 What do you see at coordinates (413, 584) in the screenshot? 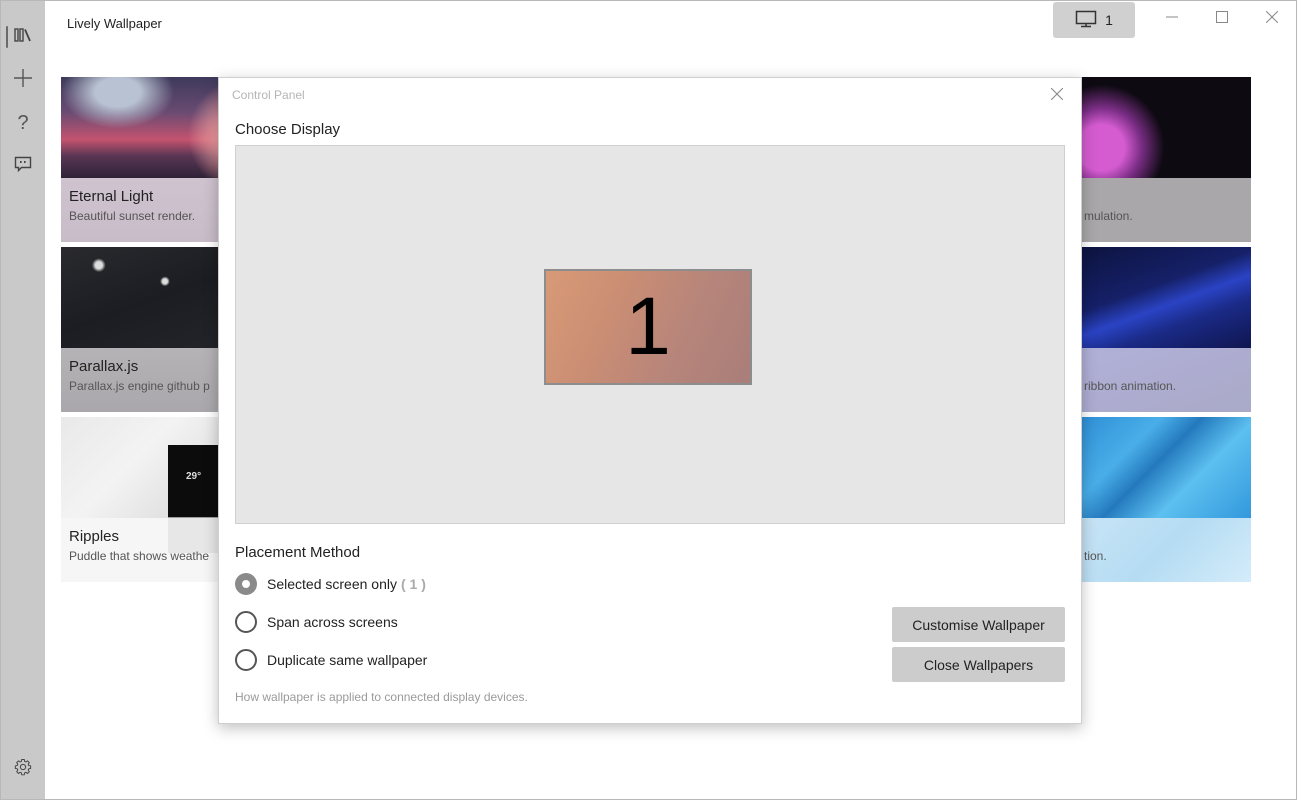
I see `screen-count: ( 1 )` at bounding box center [413, 584].